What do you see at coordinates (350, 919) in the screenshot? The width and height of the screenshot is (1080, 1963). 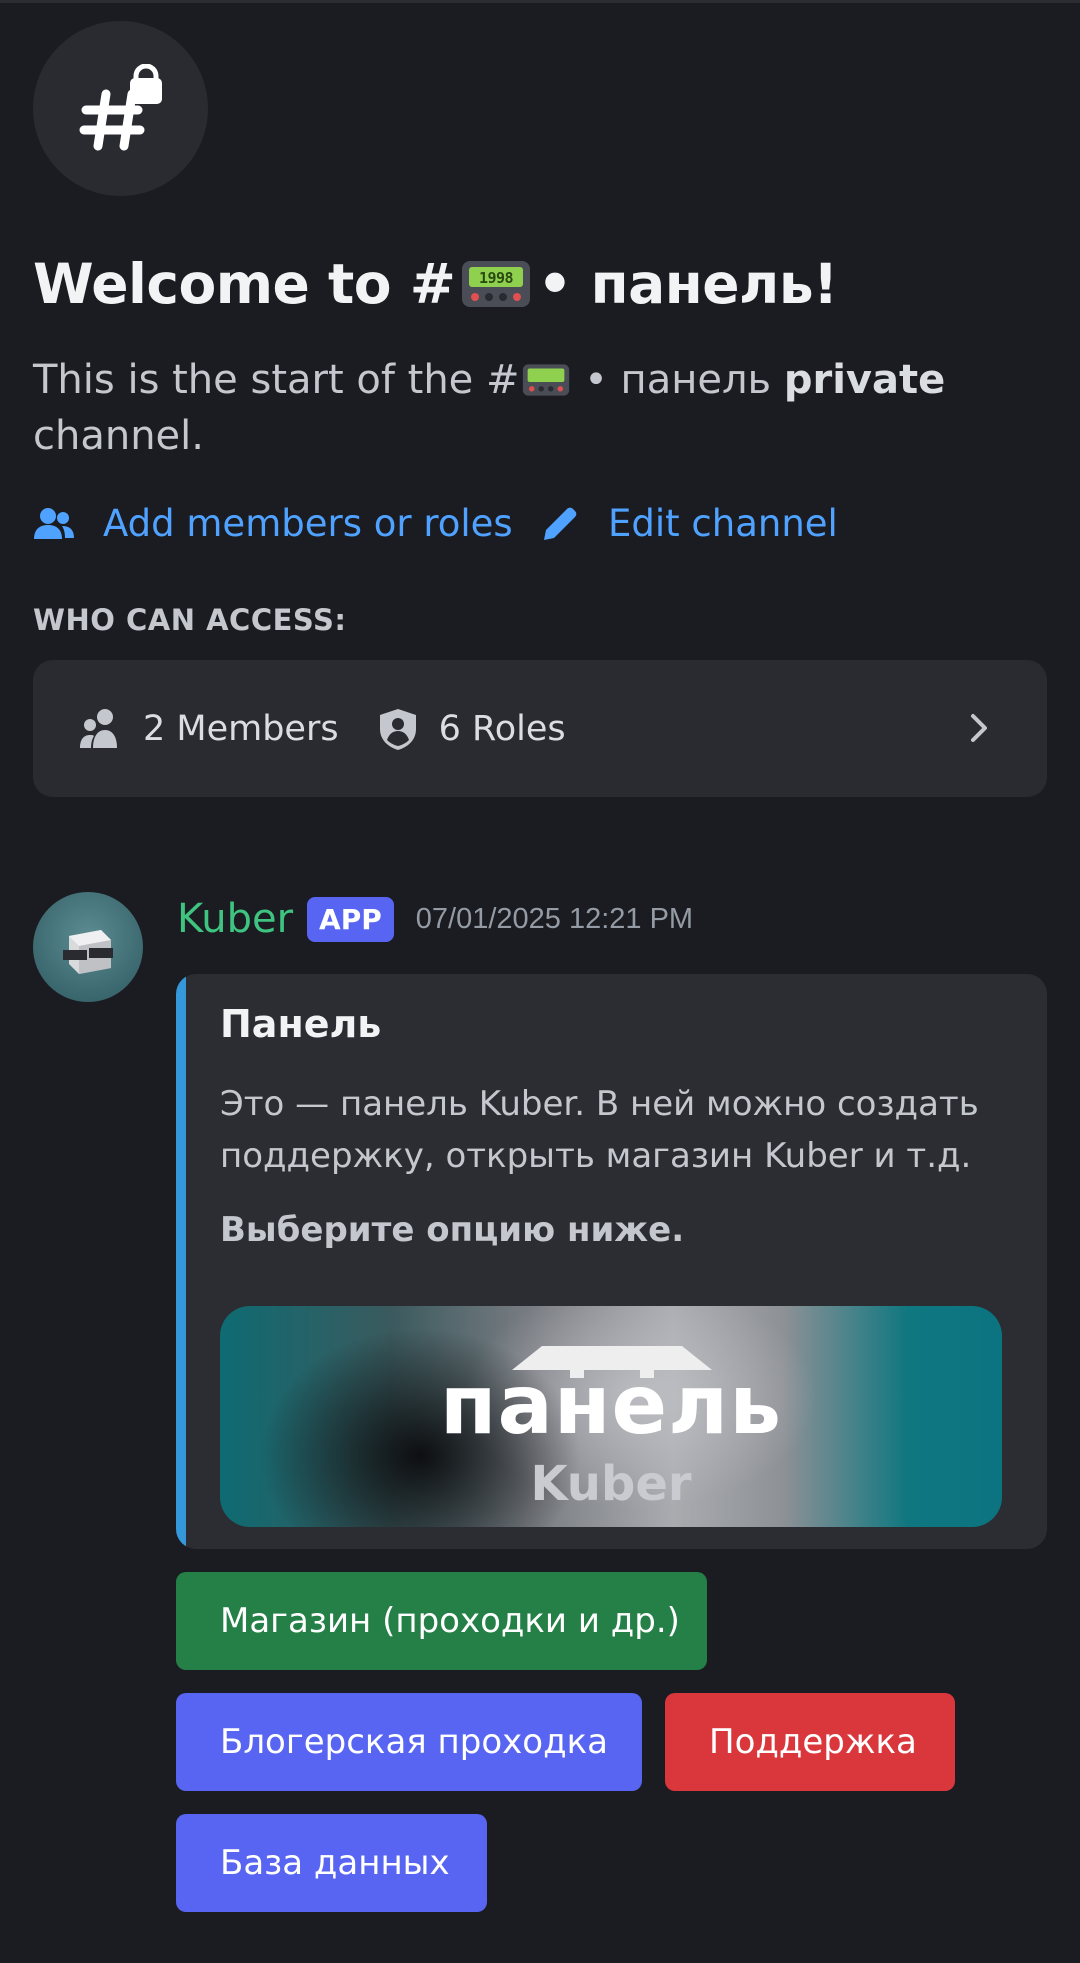 I see `app-badge: APP` at bounding box center [350, 919].